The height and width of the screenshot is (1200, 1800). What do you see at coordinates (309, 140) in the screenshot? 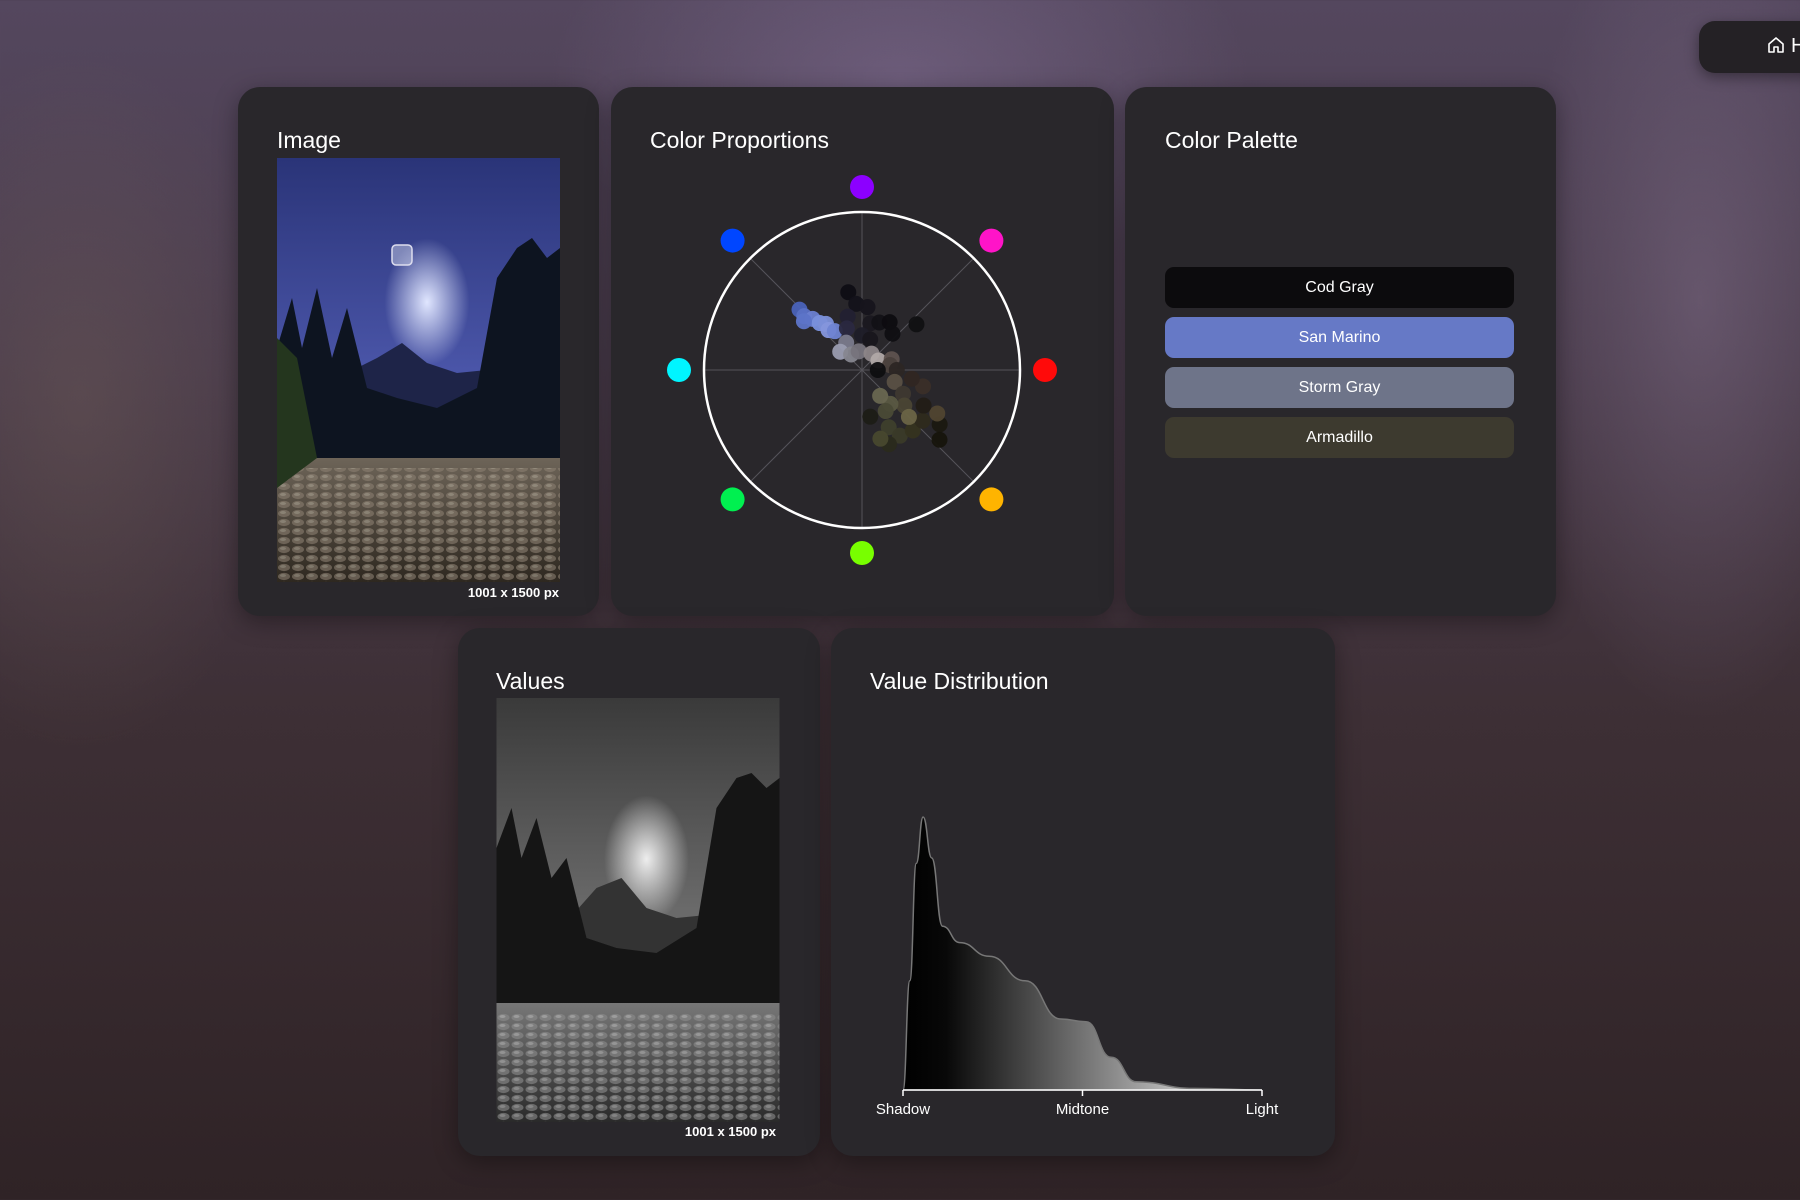
I see `image-title: Image` at bounding box center [309, 140].